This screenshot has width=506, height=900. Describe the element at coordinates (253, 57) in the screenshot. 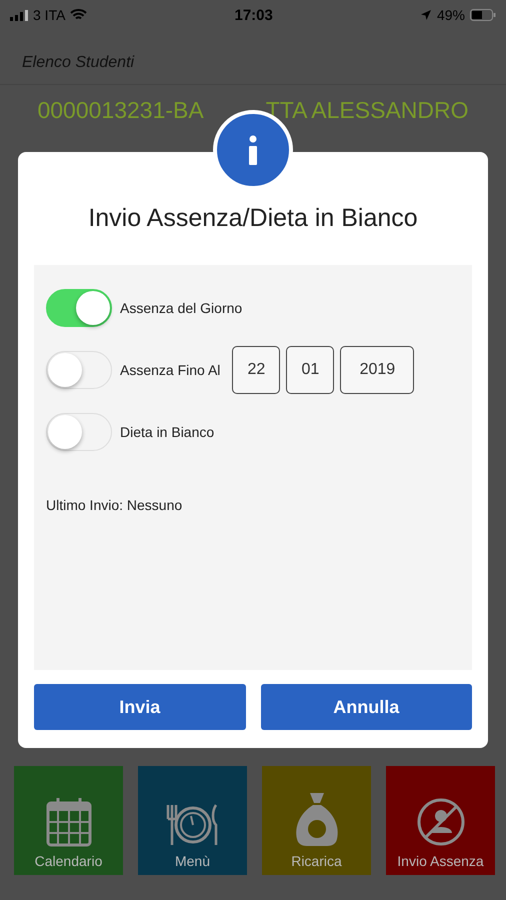

I see `page-title: Elenco Studenti` at that location.